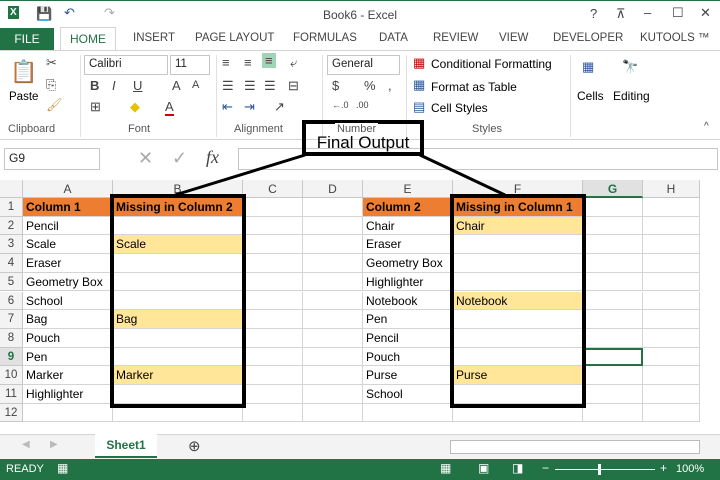 This screenshot has height=480, width=720. I want to click on callout-arrows, so click(340, 175).